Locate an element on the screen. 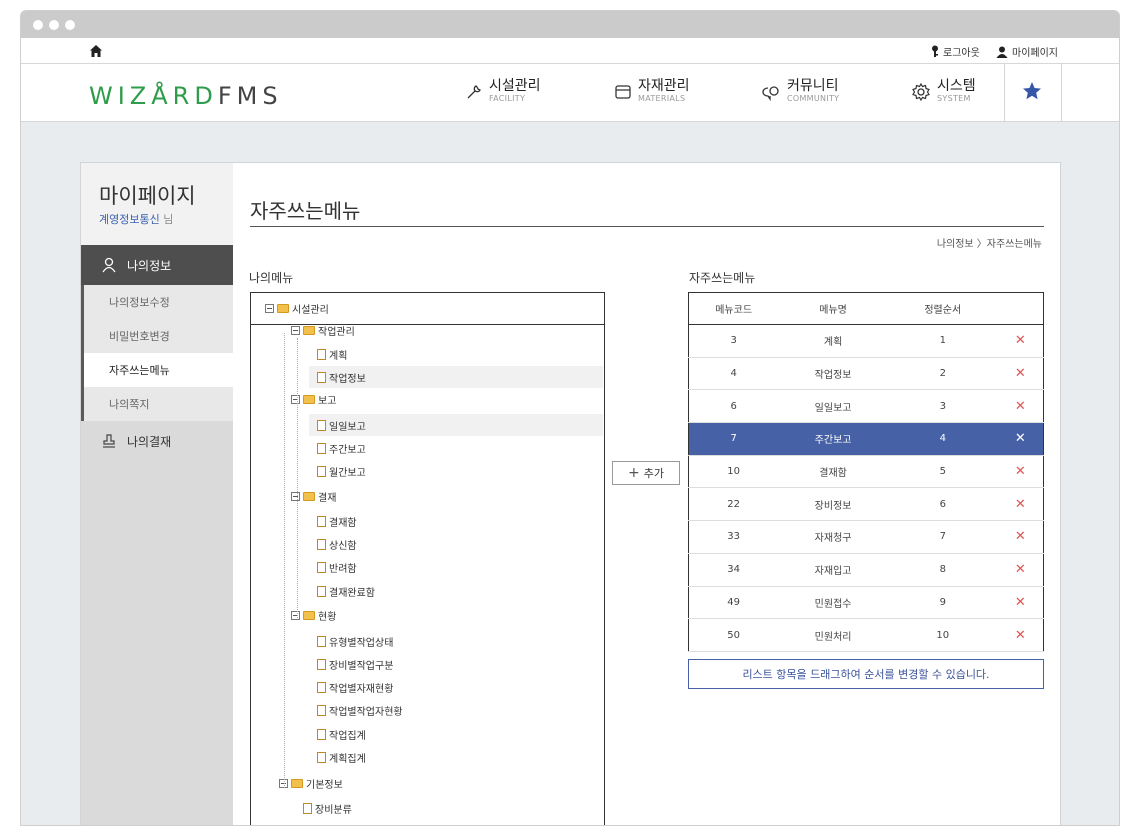 The image size is (1140, 836). tree-item: 계획 is located at coordinates (332, 354).